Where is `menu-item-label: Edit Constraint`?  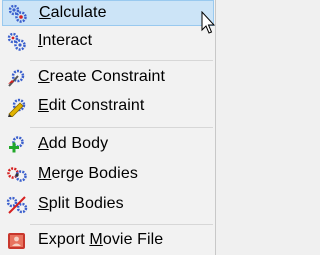
menu-item-label: Edit Constraint is located at coordinates (91, 105).